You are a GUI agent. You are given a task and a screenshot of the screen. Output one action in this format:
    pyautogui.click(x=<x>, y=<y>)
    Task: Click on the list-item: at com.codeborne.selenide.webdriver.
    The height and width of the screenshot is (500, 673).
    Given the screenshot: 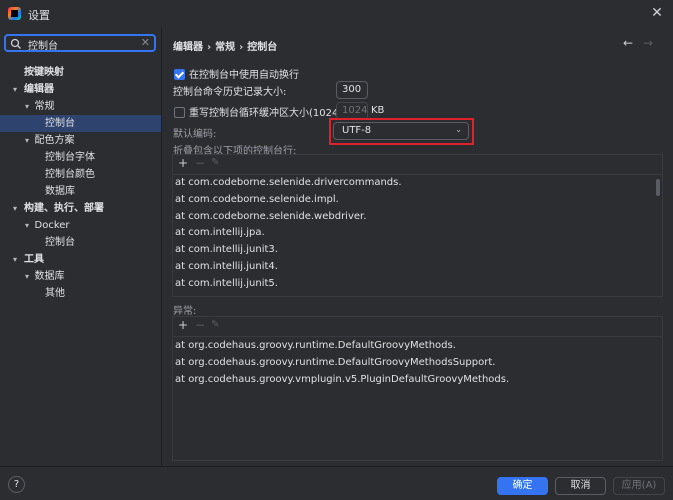 What is the action you would take?
    pyautogui.click(x=413, y=217)
    